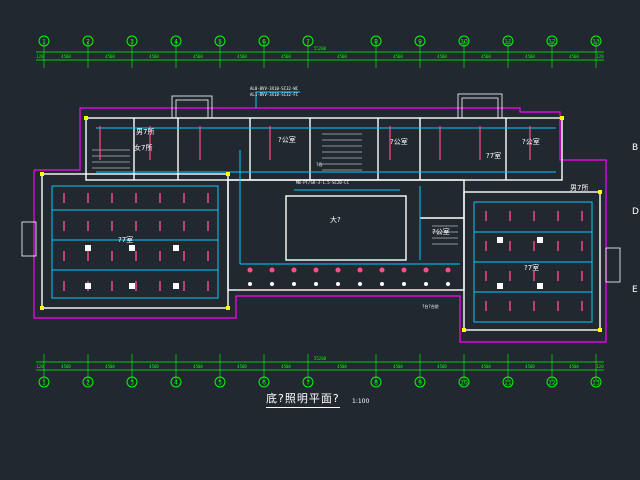  I want to click on room-label-hall: 大?, so click(335, 219).